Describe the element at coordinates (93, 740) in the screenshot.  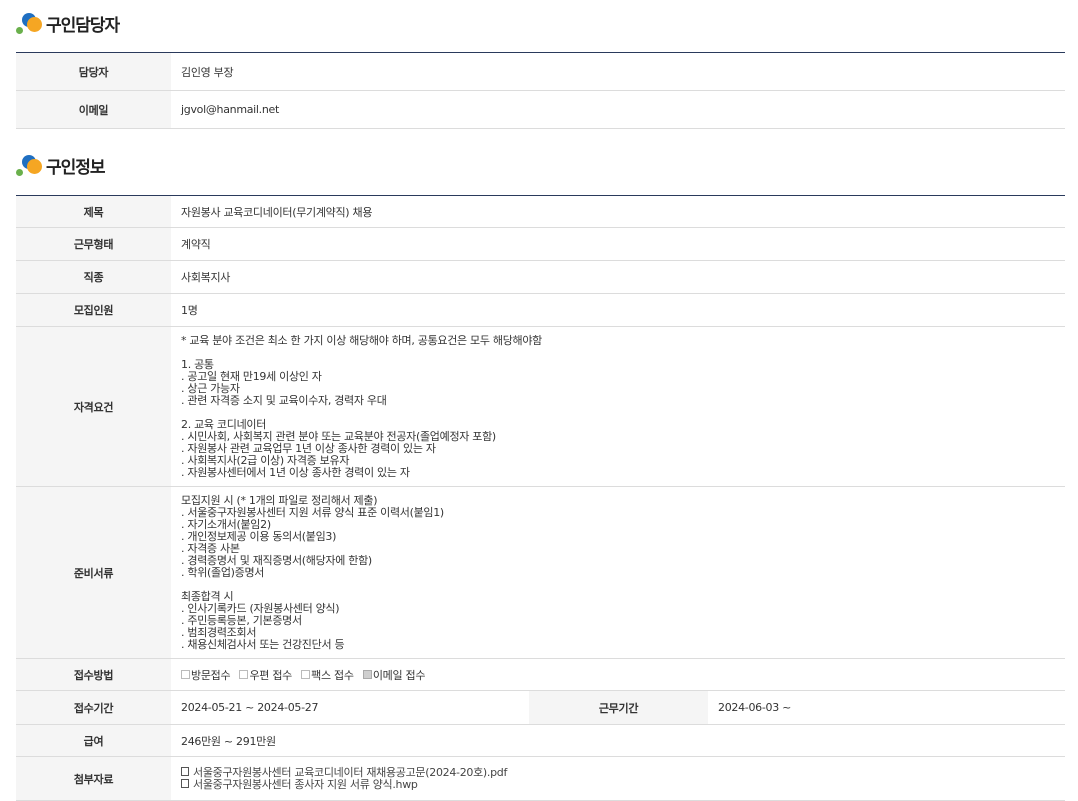
I see `salary-label: 급여` at that location.